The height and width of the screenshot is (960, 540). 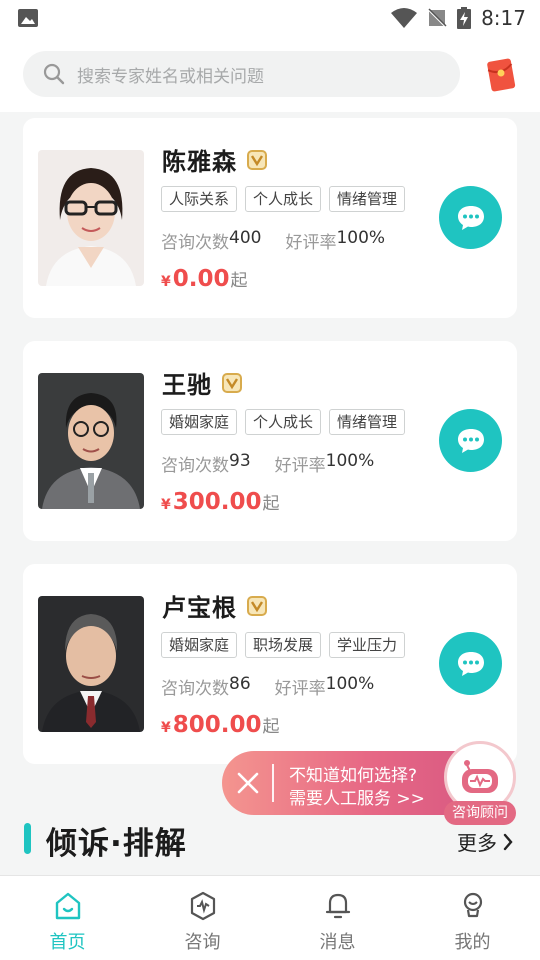 What do you see at coordinates (353, 776) in the screenshot?
I see `banner-line1: 不知道如何选择?` at bounding box center [353, 776].